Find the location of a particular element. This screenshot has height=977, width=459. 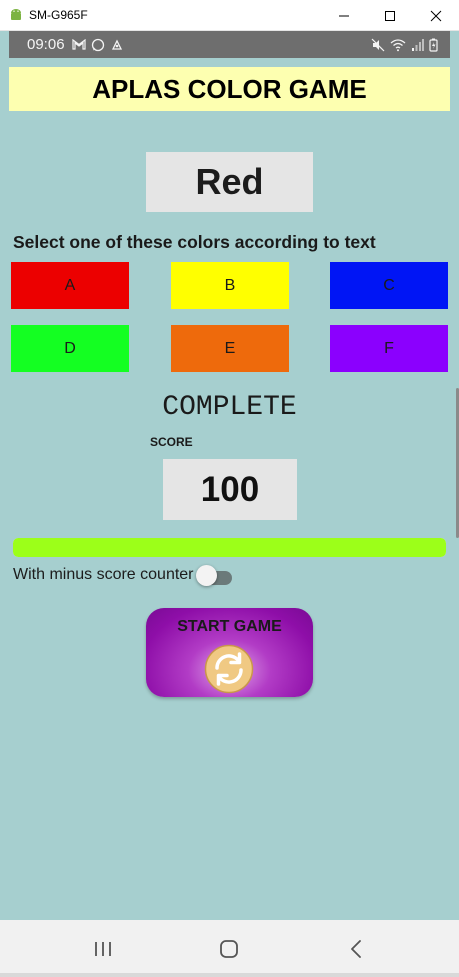

minus-counter-row: With minus score counter is located at coordinates (123, 575).